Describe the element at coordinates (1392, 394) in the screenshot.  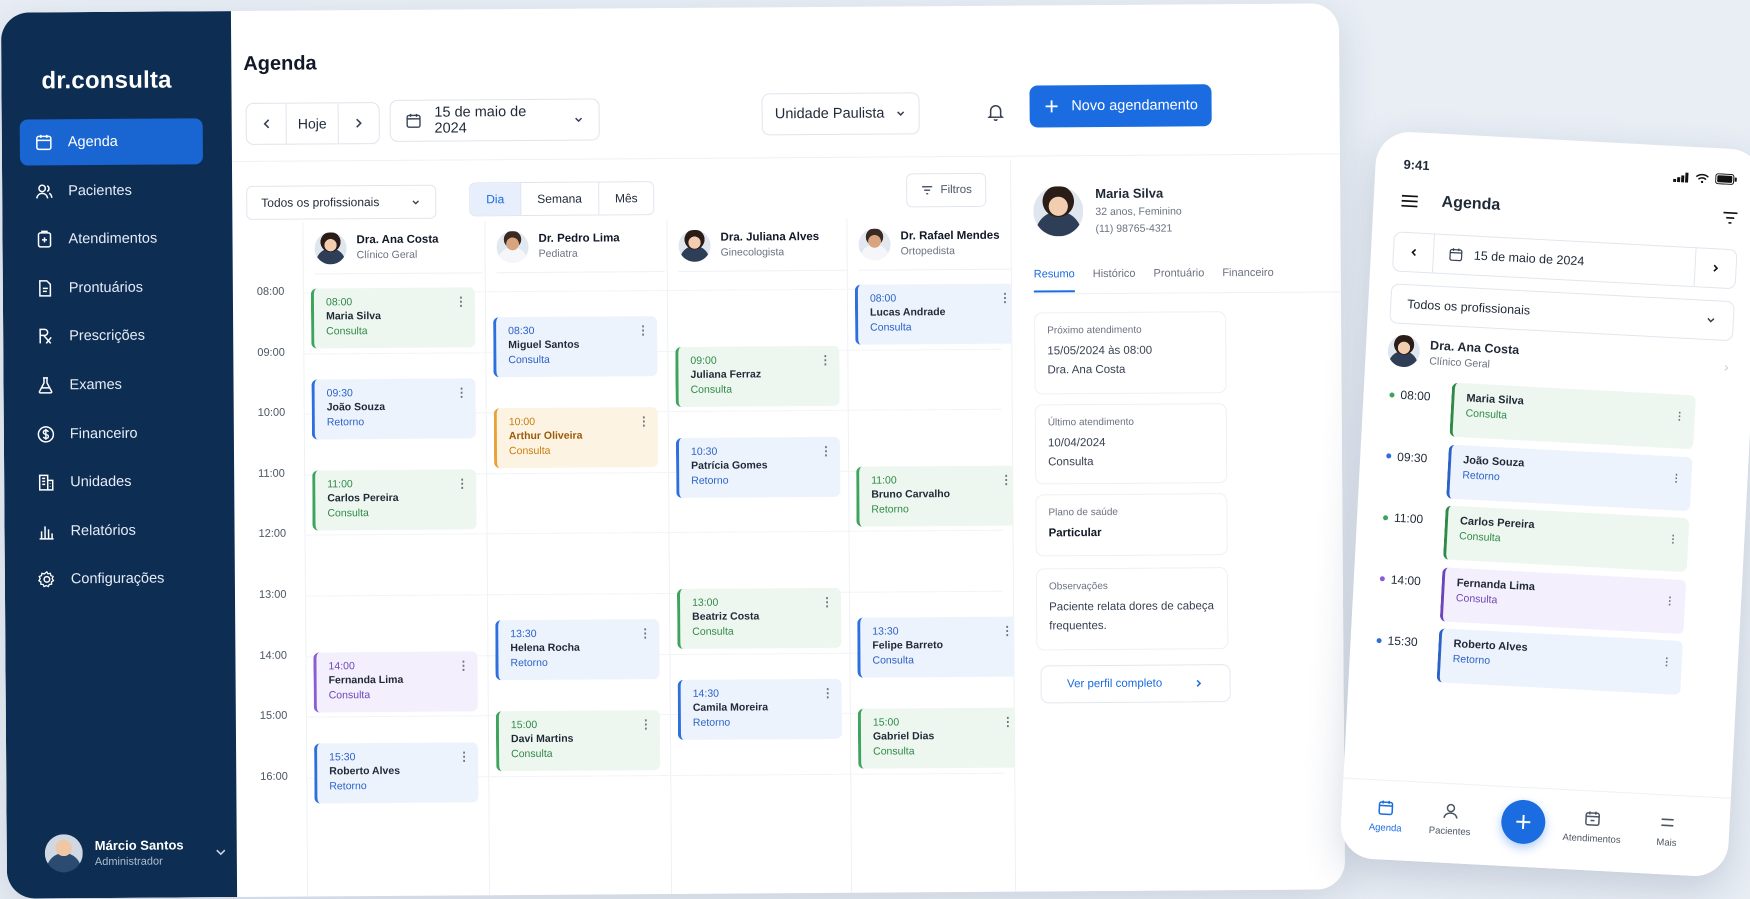
I see `time-dot` at that location.